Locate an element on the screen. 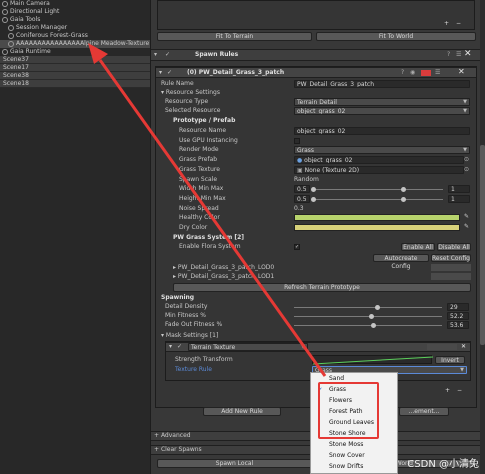 This screenshot has width=485, height=474. watermark: CSDN @小清兔 is located at coordinates (443, 464).